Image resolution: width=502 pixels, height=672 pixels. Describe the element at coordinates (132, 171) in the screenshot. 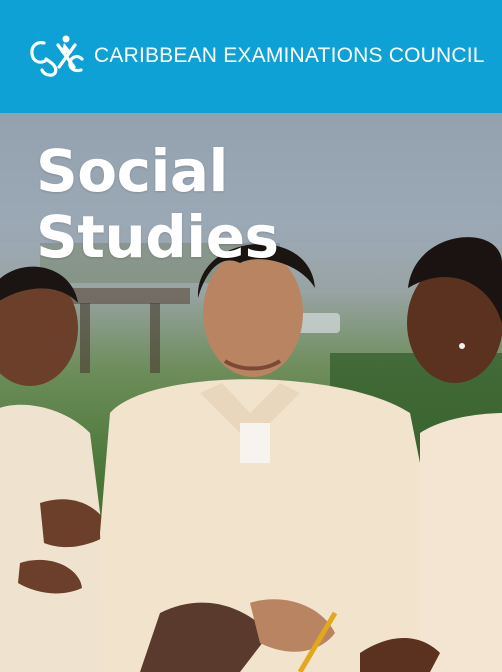

I see `title-line-social: Social` at that location.